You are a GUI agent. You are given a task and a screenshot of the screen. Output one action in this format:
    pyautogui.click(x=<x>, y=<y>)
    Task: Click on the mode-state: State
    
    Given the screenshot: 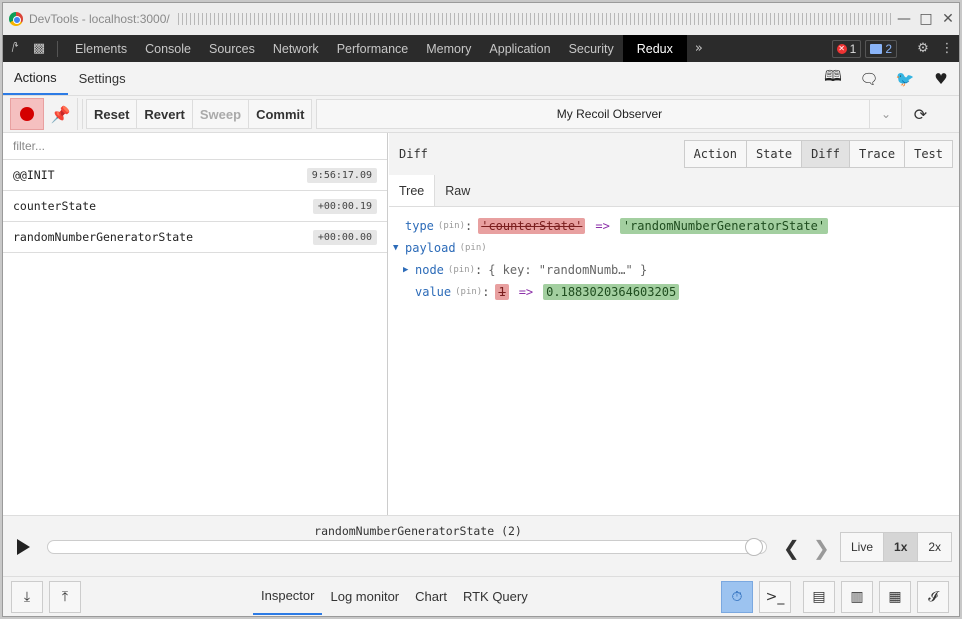 What is the action you would take?
    pyautogui.click(x=774, y=154)
    